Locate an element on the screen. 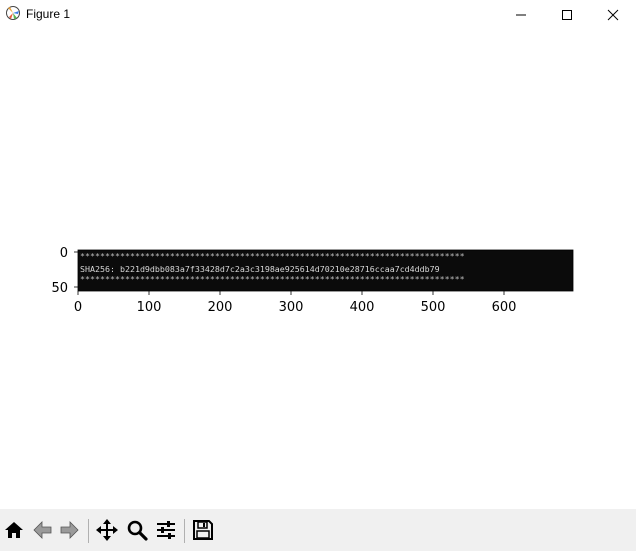 The width and height of the screenshot is (636, 551). y-tick-label: 0 is located at coordinates (64, 253).